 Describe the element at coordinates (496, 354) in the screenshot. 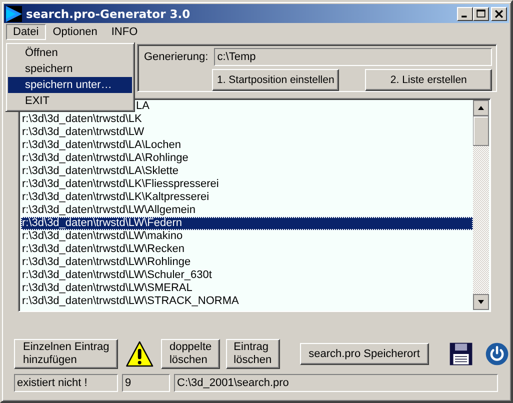

I see `power-icon` at that location.